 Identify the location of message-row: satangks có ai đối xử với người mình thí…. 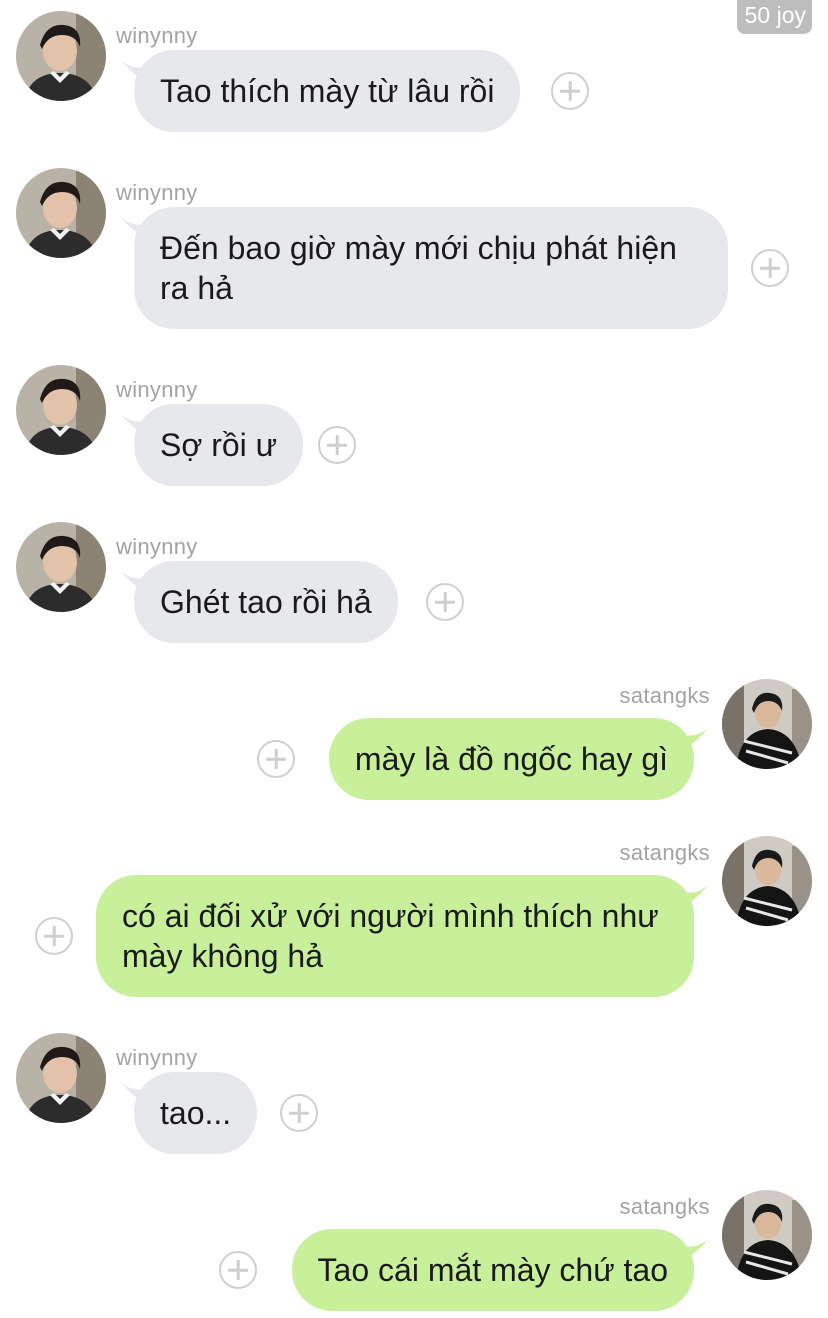
(414, 921).